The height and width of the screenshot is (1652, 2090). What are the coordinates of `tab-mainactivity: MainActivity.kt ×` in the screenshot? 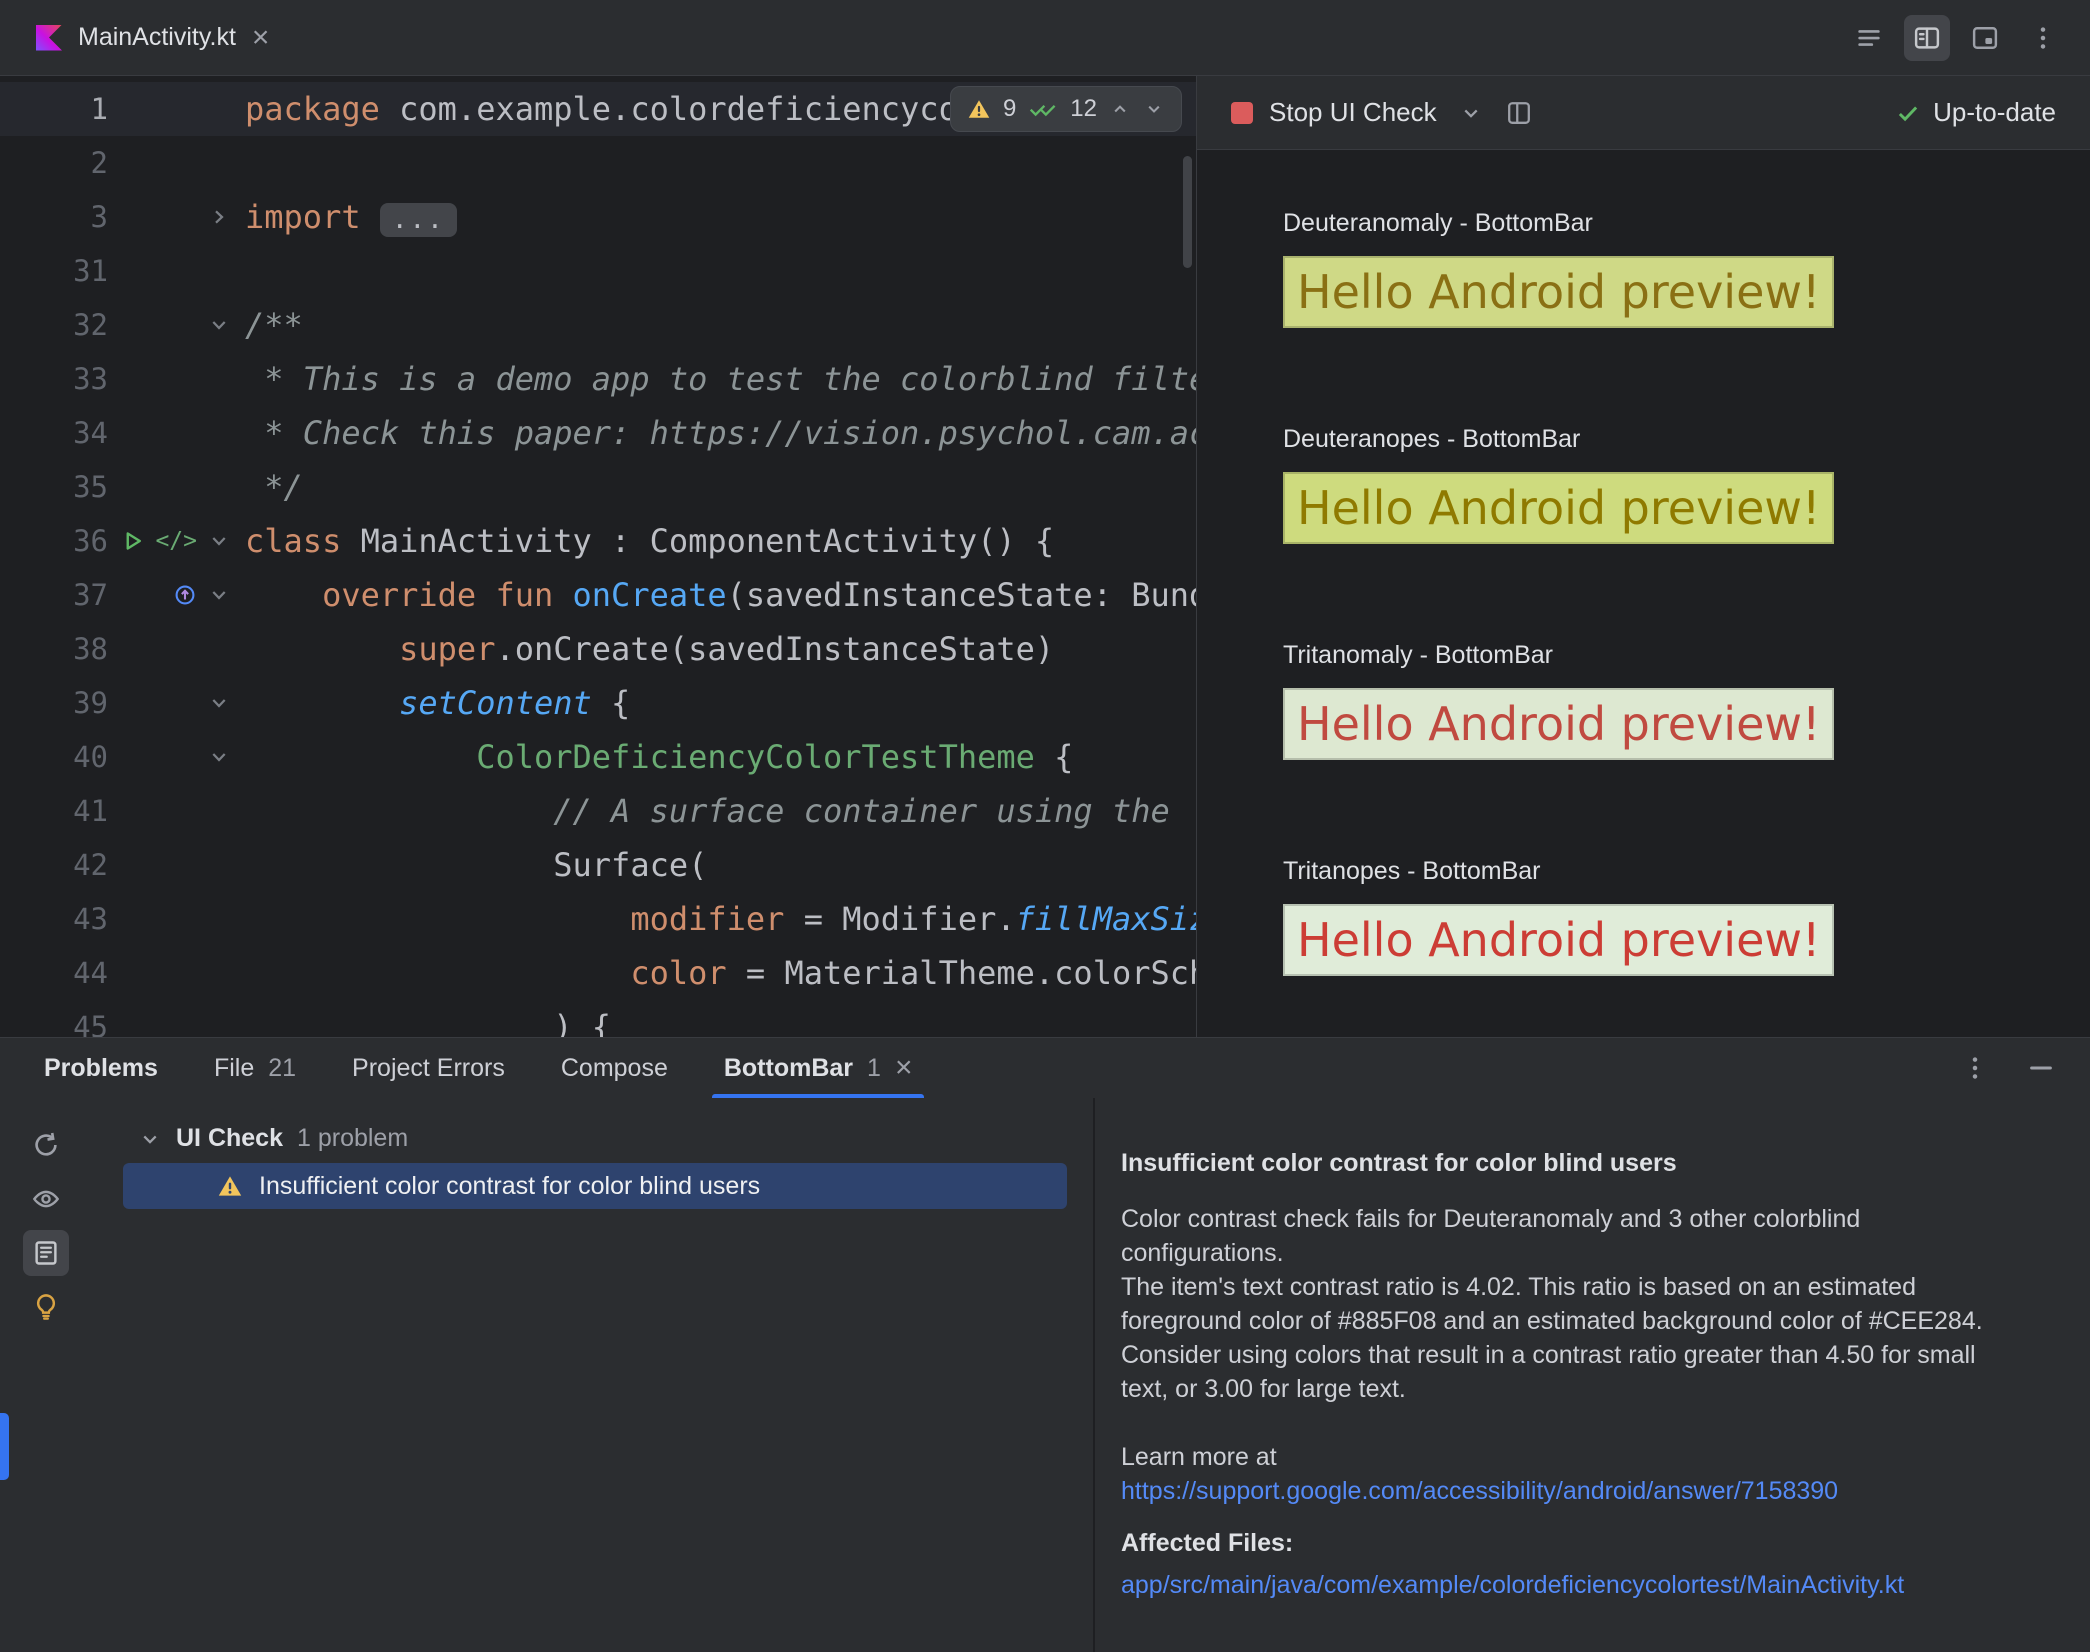 It's located at (147, 37).